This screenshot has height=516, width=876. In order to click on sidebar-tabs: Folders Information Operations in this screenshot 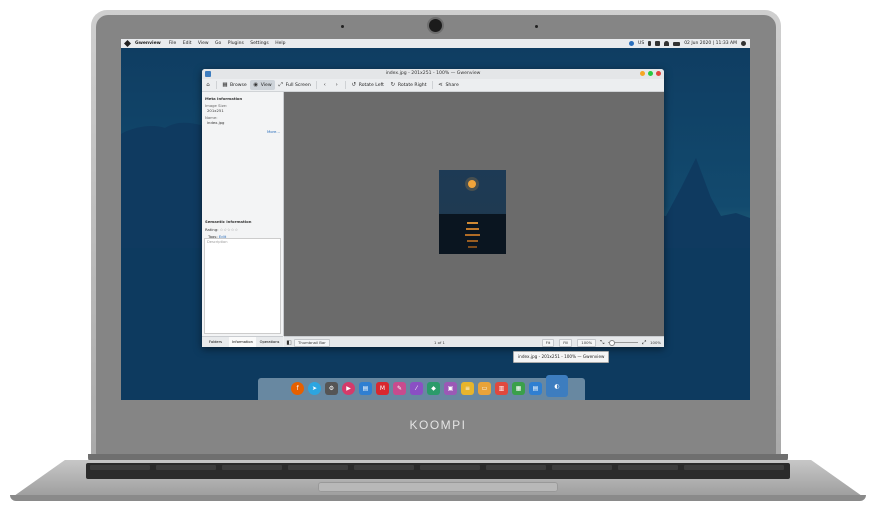, I will do `click(242, 341)`.